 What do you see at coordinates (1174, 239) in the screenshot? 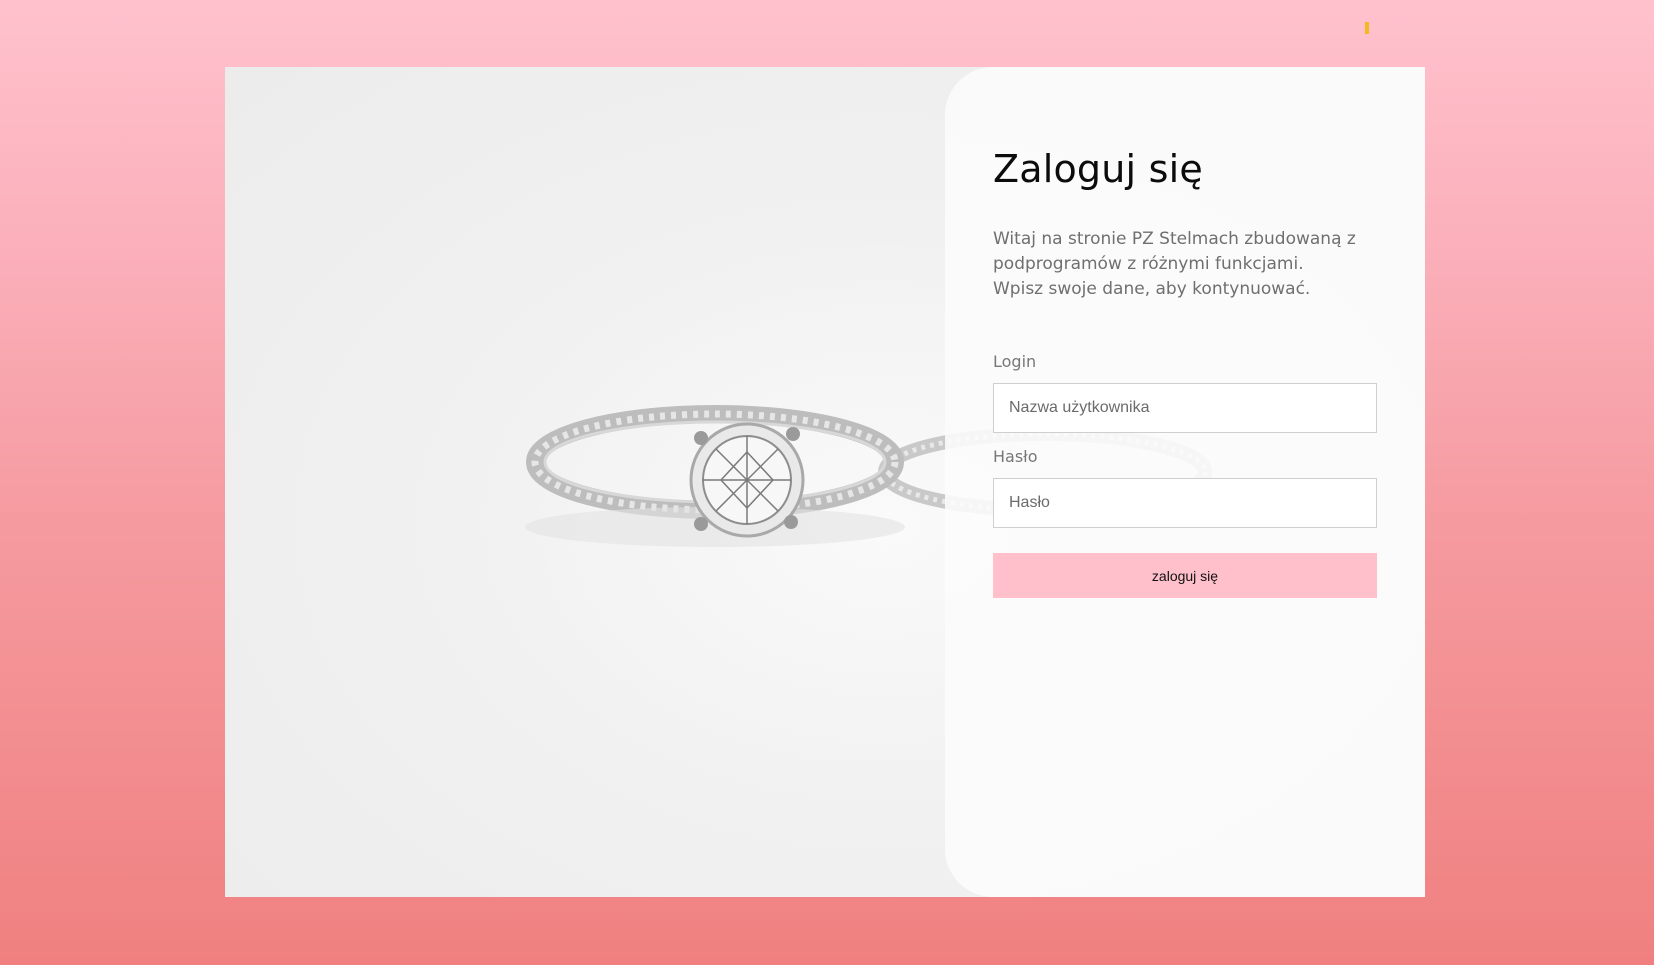
I see `description-line: Witaj na stronie PZ Stelmach zbudowaną z` at bounding box center [1174, 239].